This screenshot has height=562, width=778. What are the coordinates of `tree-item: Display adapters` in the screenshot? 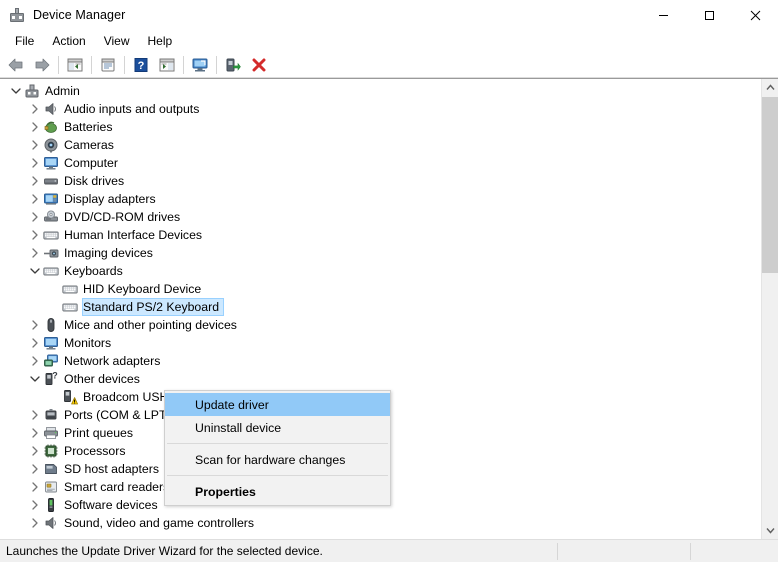 It's located at (380, 199).